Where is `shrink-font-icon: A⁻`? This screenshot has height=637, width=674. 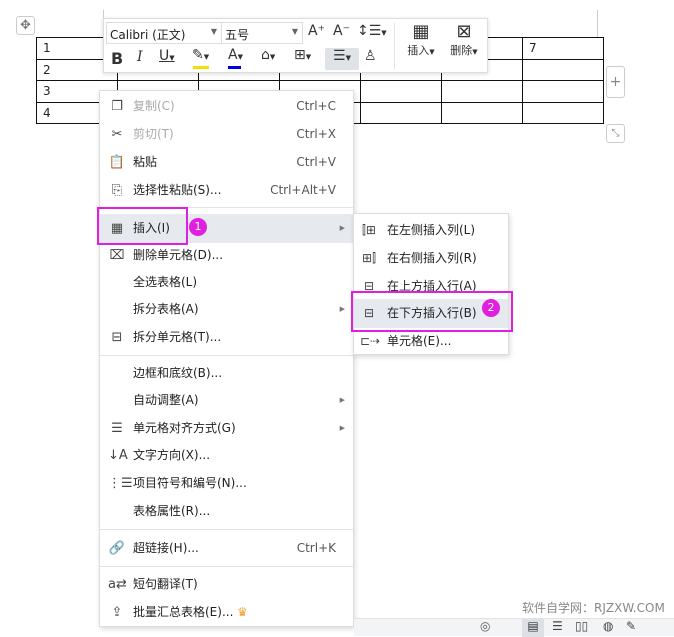
shrink-font-icon: A⁻ is located at coordinates (341, 31).